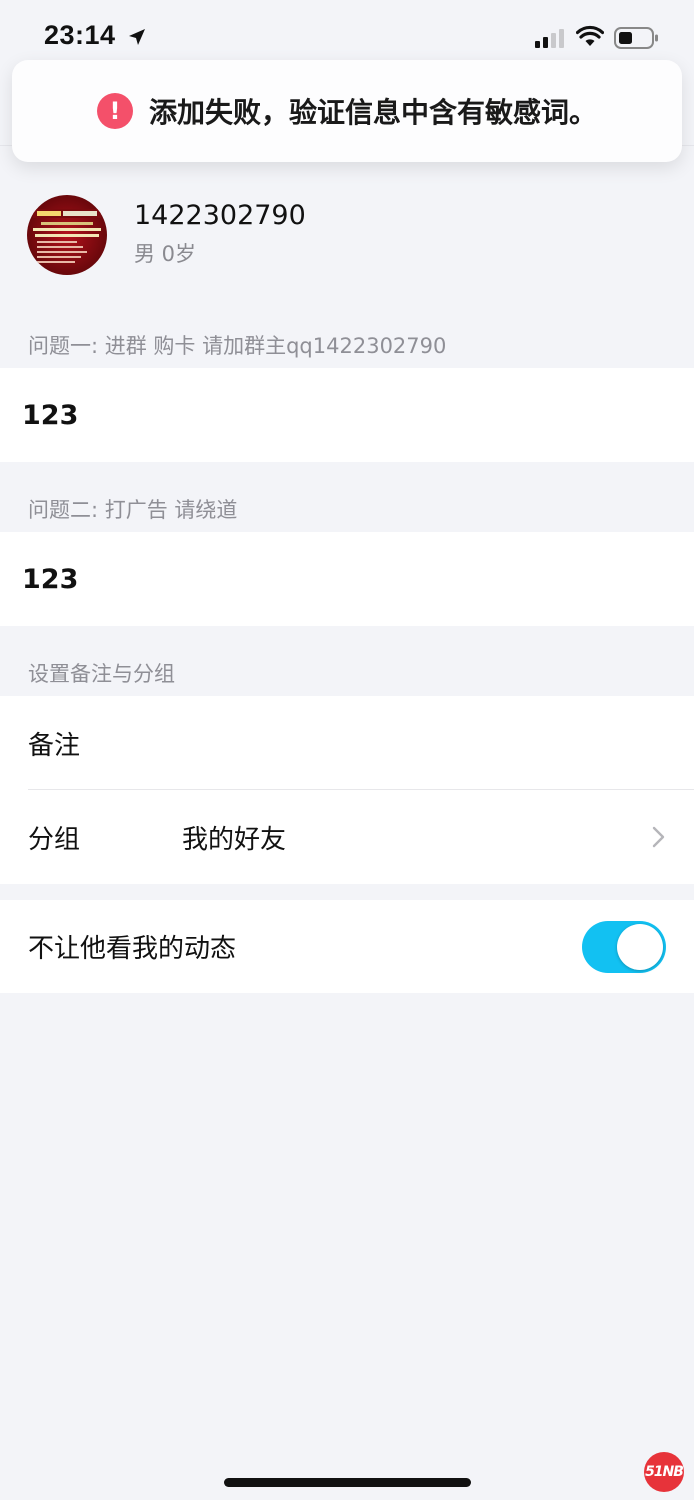  I want to click on toggle-knob, so click(640, 946).